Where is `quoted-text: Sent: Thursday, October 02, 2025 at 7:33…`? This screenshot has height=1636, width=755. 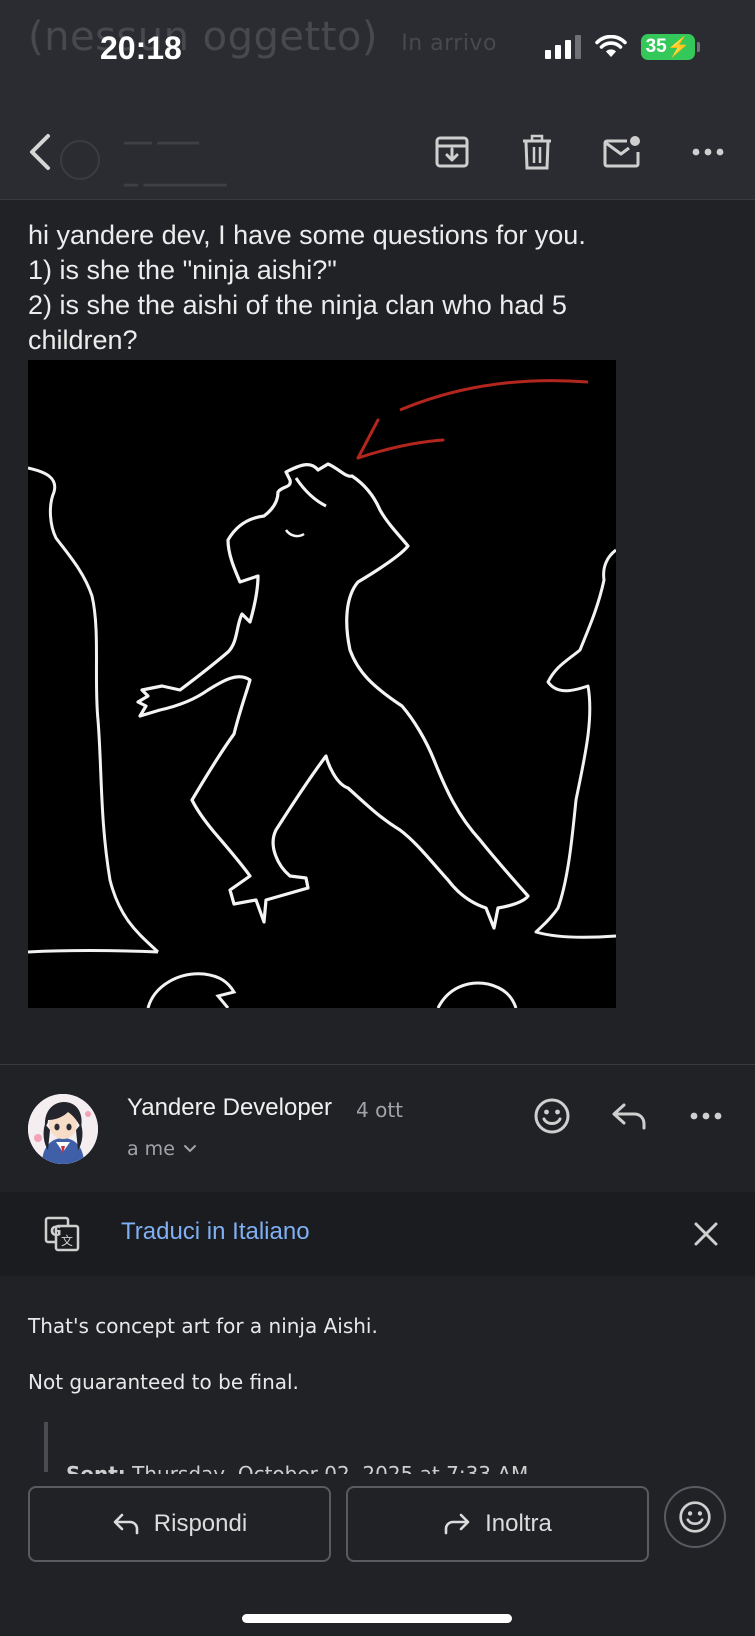 quoted-text: Sent: Thursday, October 02, 2025 at 7:33… is located at coordinates (297, 1467).